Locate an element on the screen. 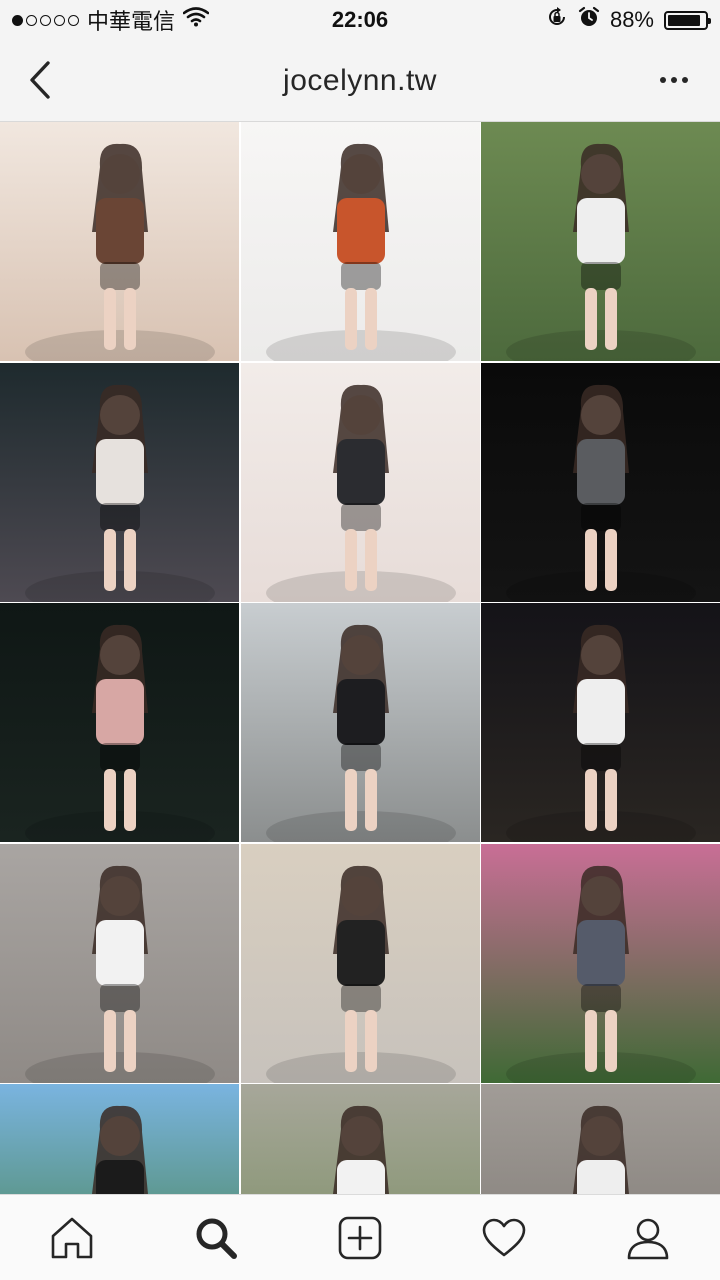 This screenshot has height=1280, width=720. photo-orange-top-white-wall is located at coordinates (360, 241).